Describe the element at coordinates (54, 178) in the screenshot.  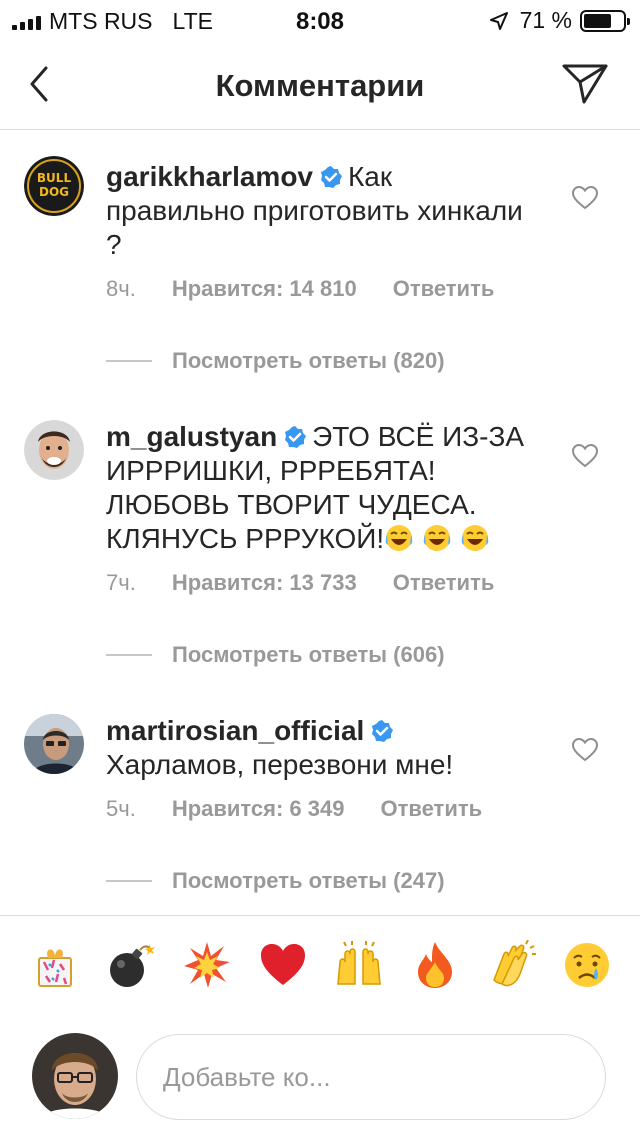
I see `svg-text: BULL` at that location.